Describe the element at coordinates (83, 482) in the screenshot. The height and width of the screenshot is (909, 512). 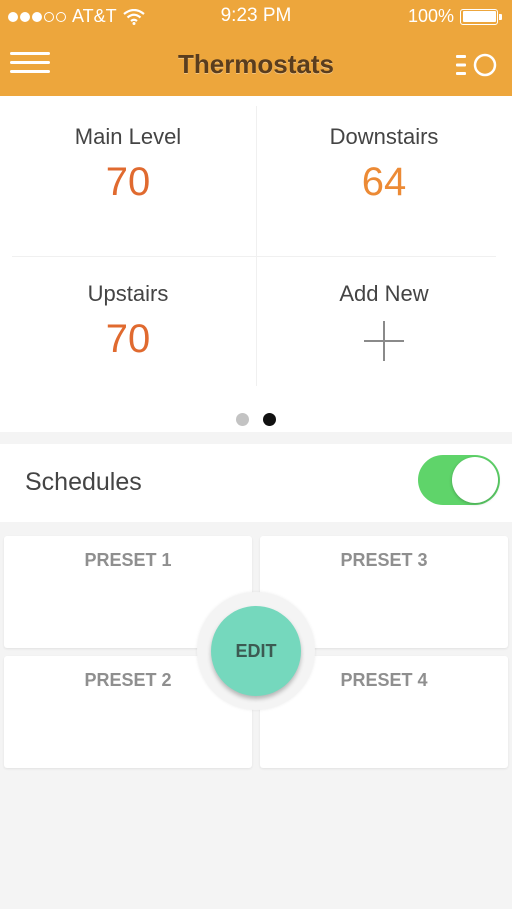
I see `schedules-label: Schedules` at that location.